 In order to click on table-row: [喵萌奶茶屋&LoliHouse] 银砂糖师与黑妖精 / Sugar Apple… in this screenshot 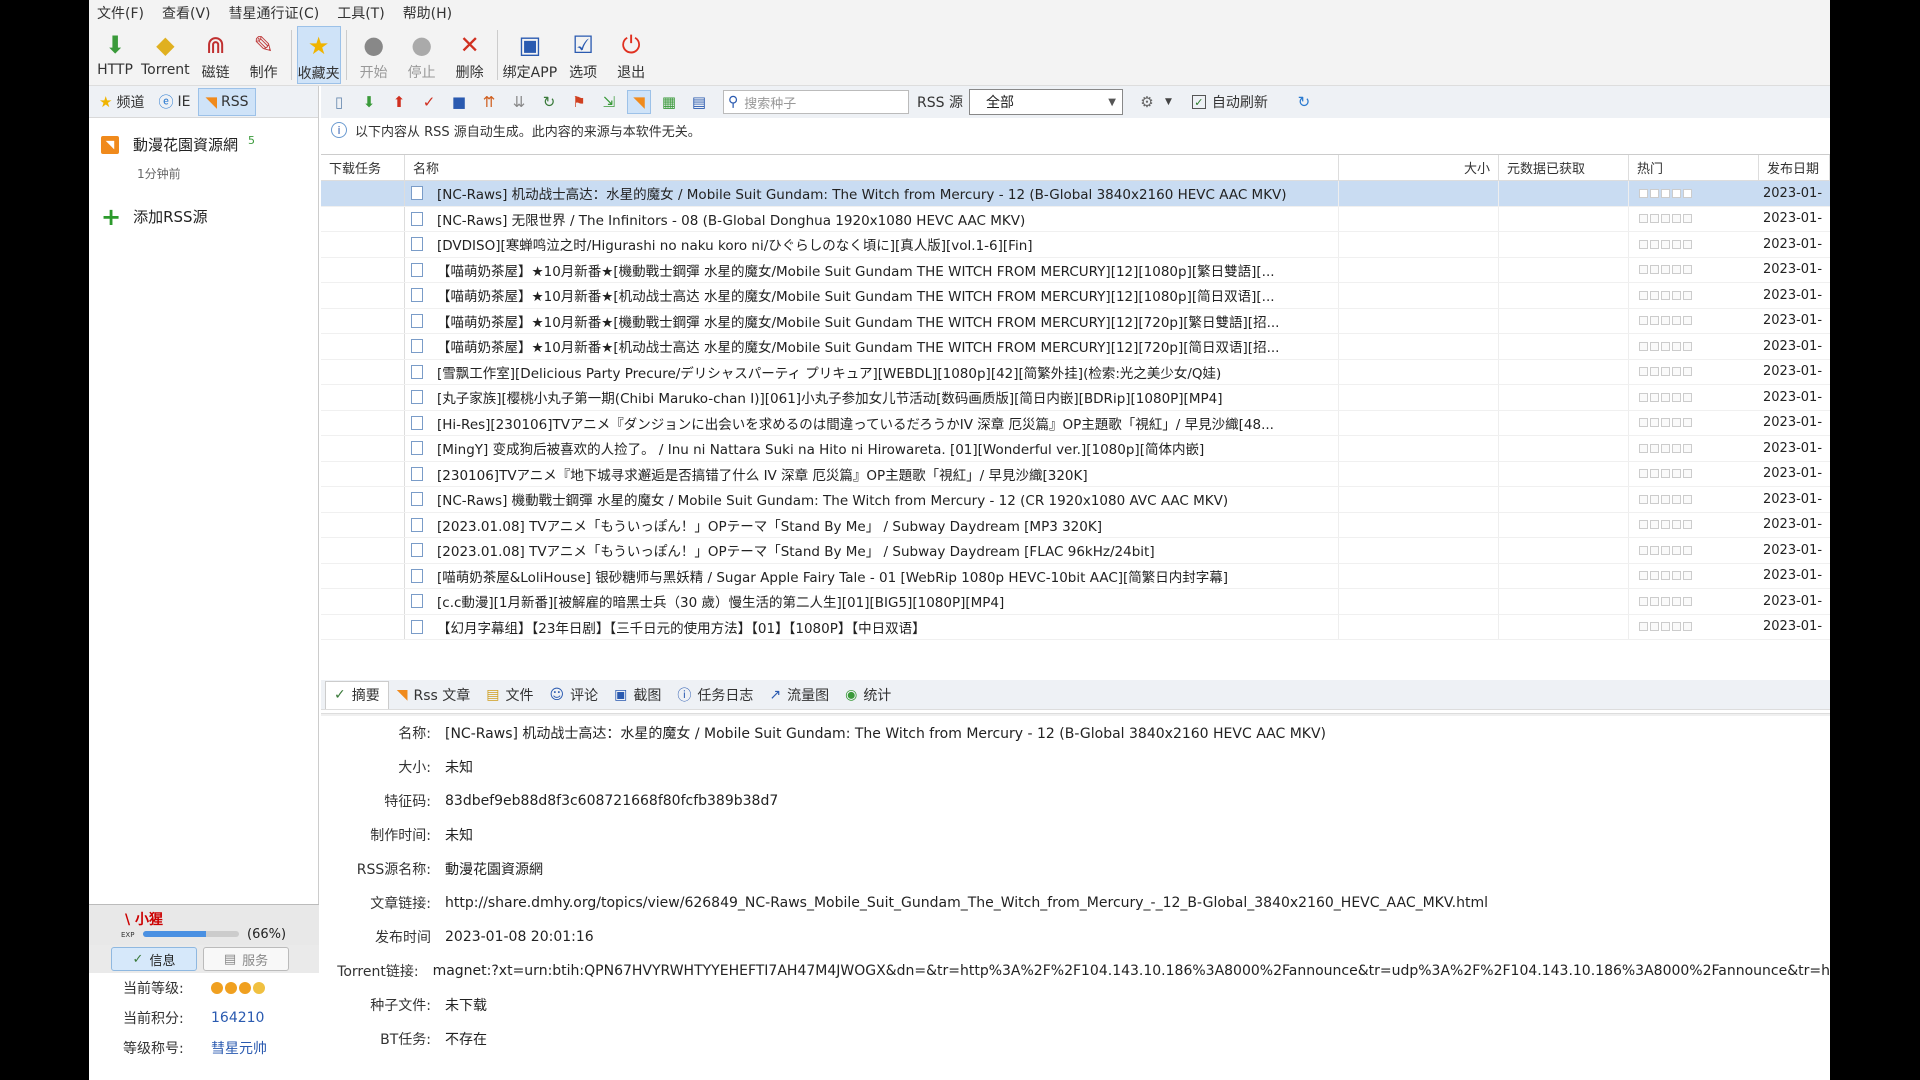, I will do `click(1075, 576)`.